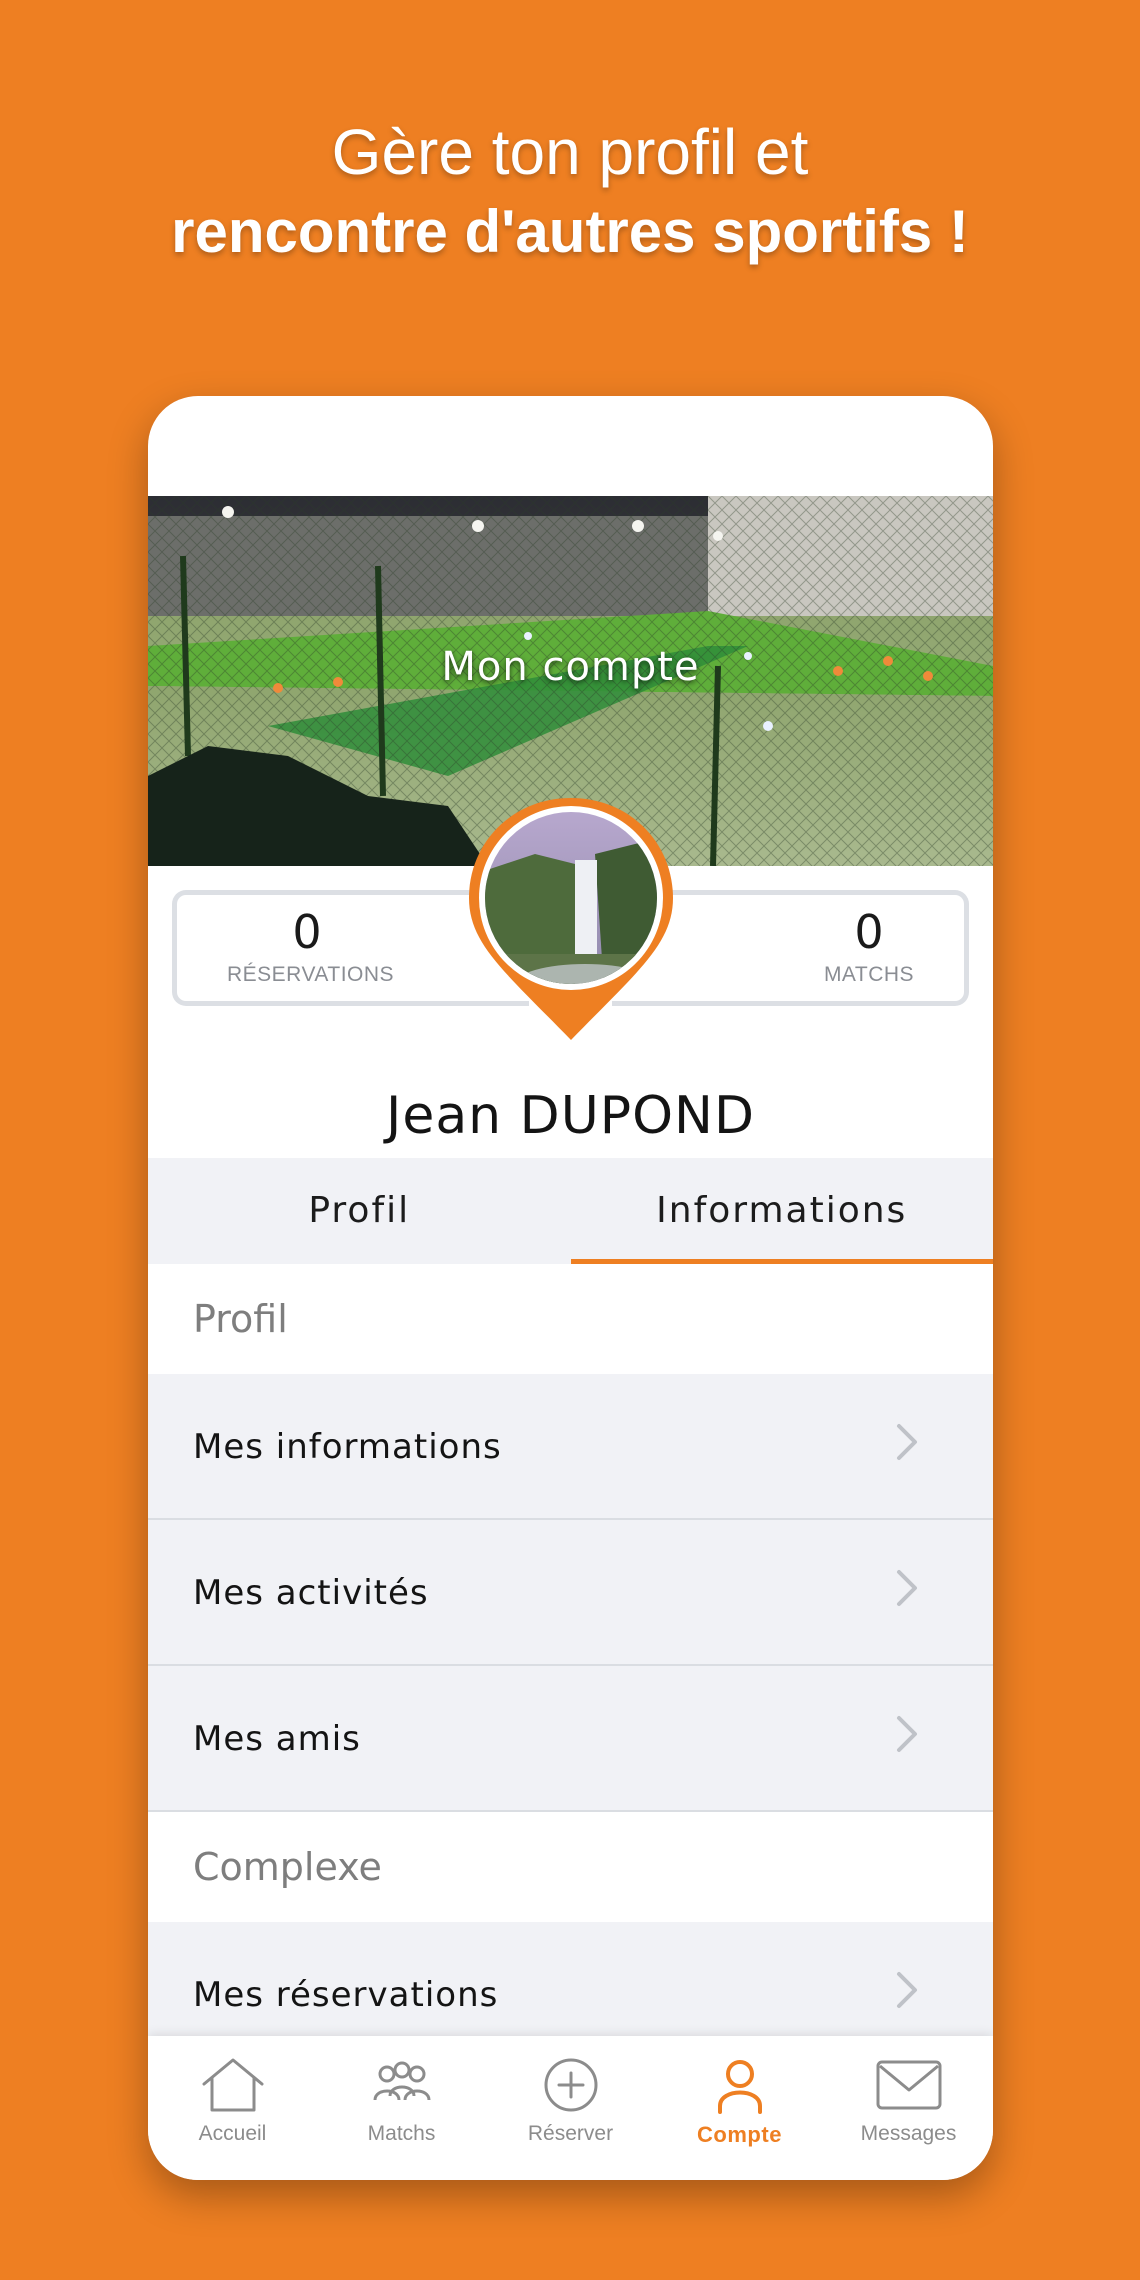 This screenshot has height=2280, width=1140. Describe the element at coordinates (307, 932) in the screenshot. I see `reservations-count: 0` at that location.